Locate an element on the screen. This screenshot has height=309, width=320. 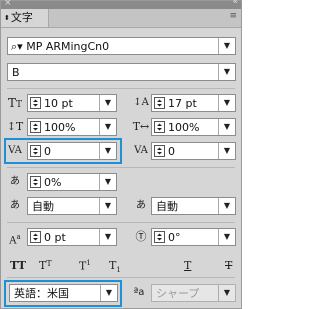
tracking-value: 0 is located at coordinates (171, 151).